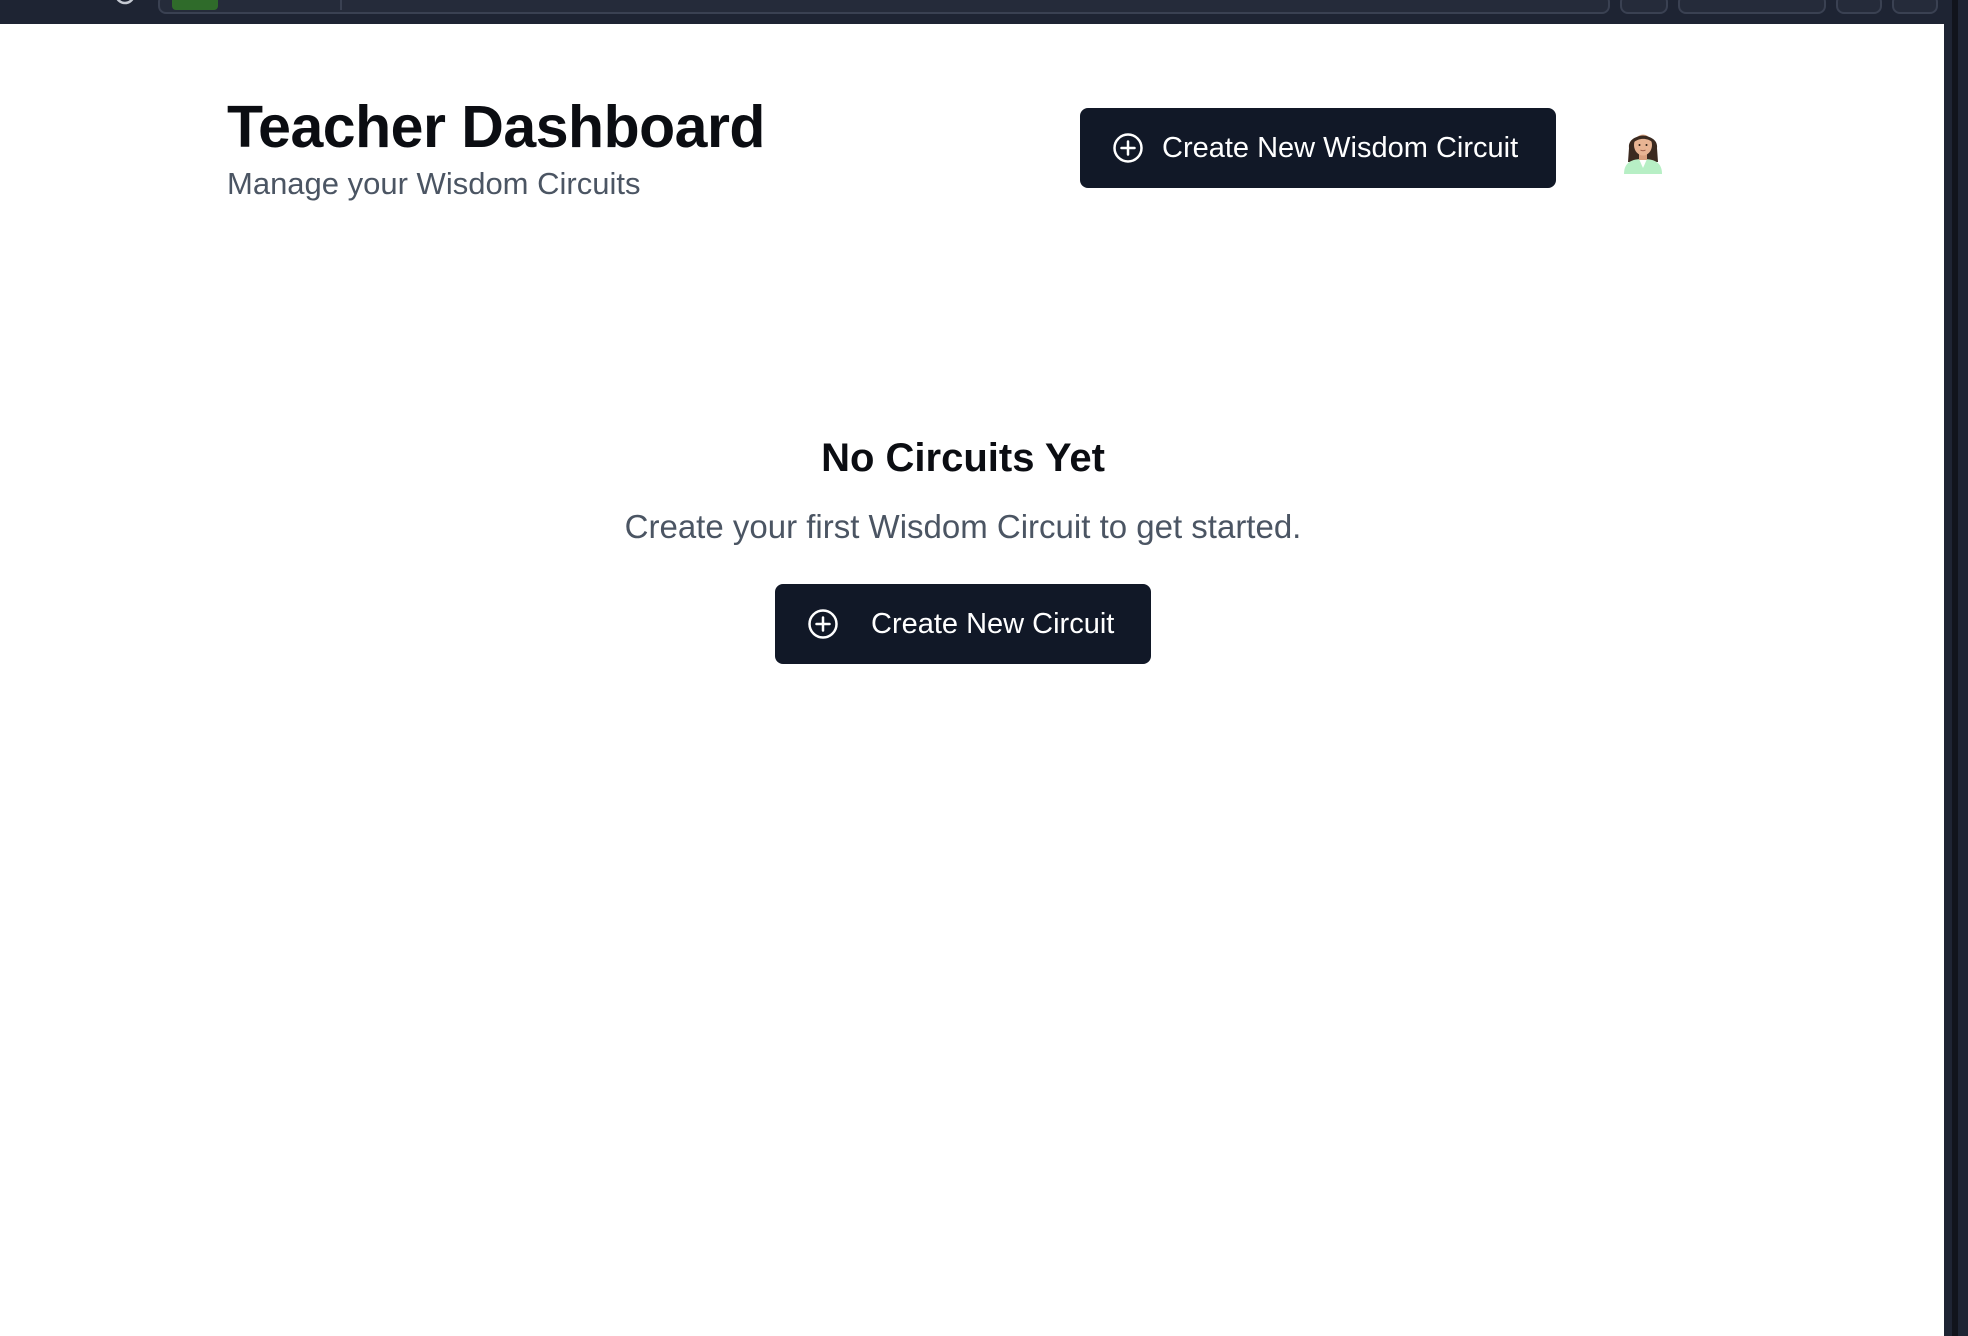  What do you see at coordinates (341, 5) in the screenshot?
I see `address-separator` at bounding box center [341, 5].